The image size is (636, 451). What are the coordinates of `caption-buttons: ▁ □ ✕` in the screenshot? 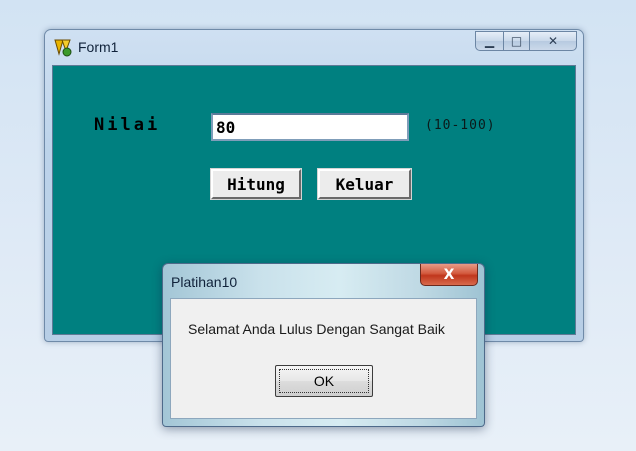 It's located at (526, 42).